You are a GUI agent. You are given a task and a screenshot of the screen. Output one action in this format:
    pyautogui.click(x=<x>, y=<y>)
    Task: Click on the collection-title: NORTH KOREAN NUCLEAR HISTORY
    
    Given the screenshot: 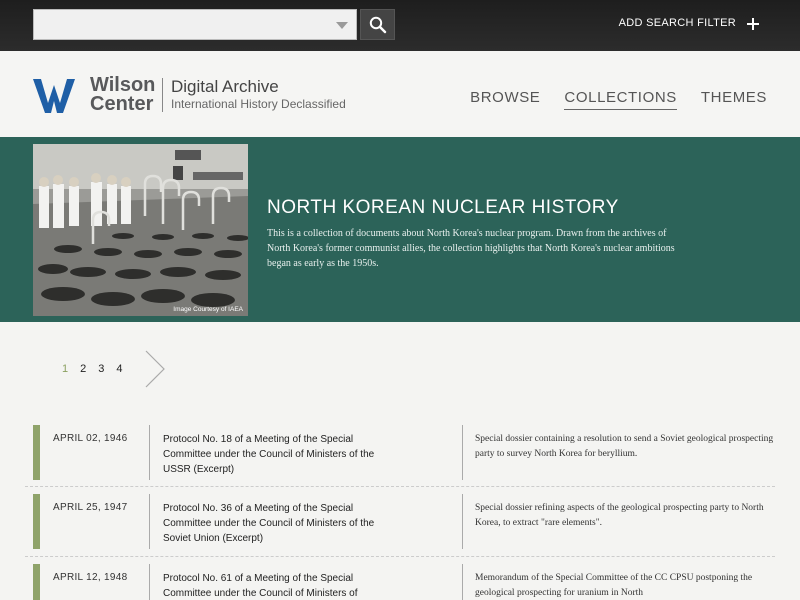 What is the action you would take?
    pyautogui.click(x=443, y=207)
    